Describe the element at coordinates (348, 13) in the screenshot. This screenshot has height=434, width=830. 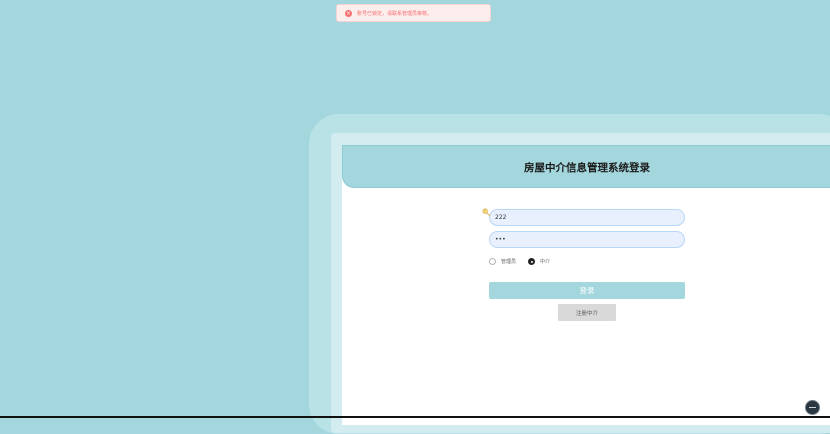
I see `error-circle-icon: ×` at that location.